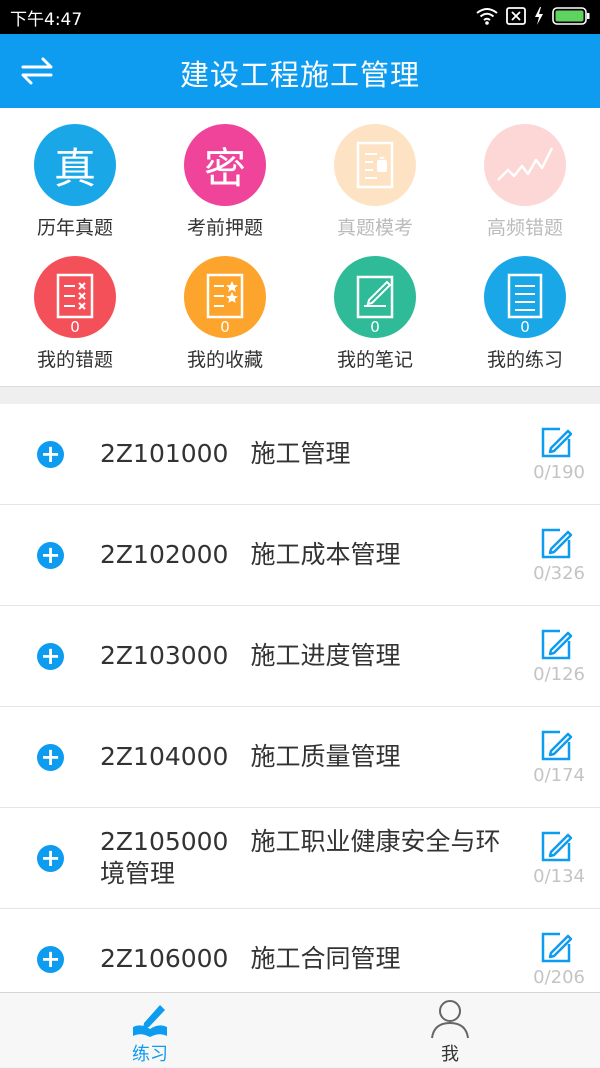 Image resolution: width=600 pixels, height=1068 pixels. I want to click on tab-practice: 练习, so click(150, 1030).